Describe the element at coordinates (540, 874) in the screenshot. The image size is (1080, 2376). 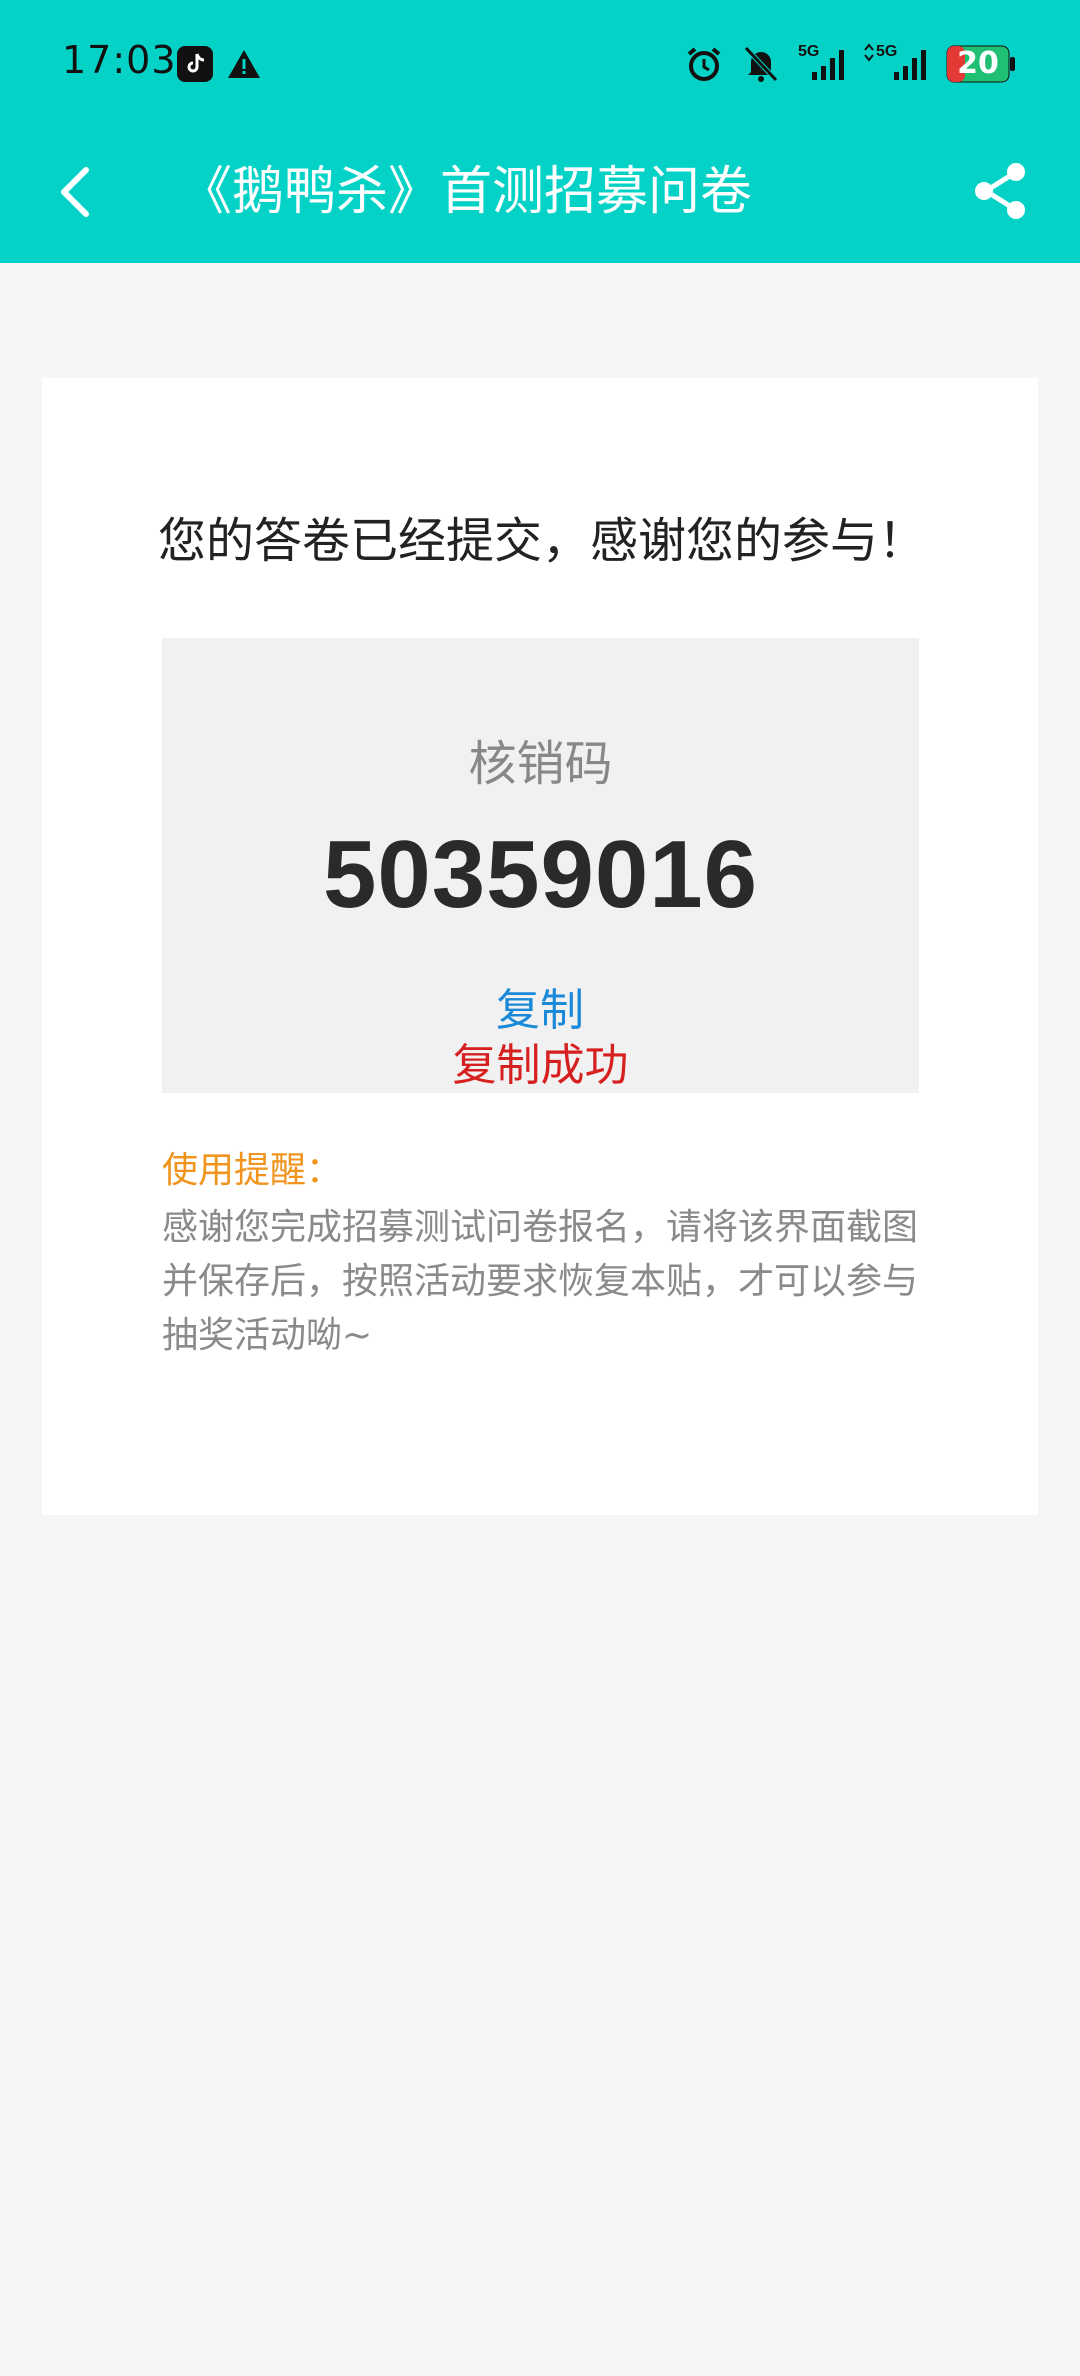
I see `code-value: 50359016` at that location.